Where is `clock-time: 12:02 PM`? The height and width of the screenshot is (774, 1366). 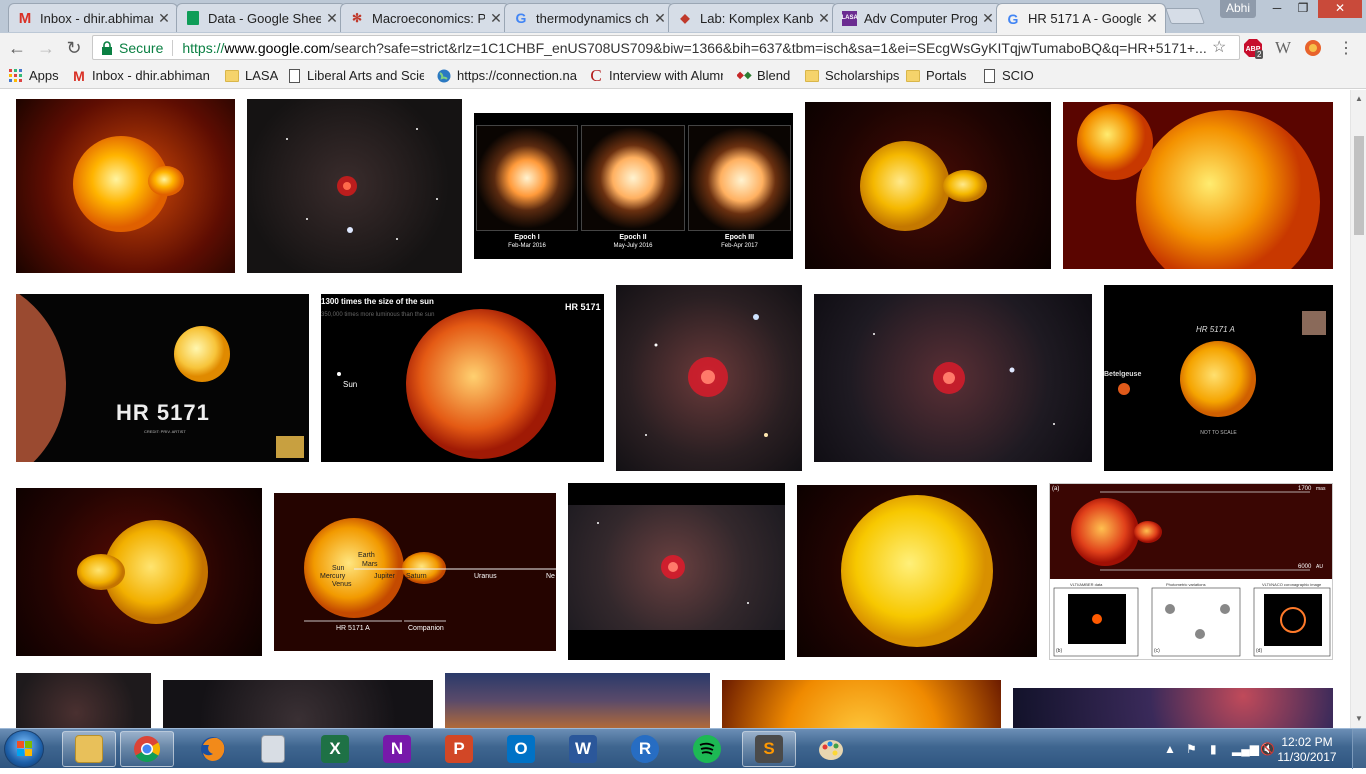 clock-time: 12:02 PM is located at coordinates (1307, 742).